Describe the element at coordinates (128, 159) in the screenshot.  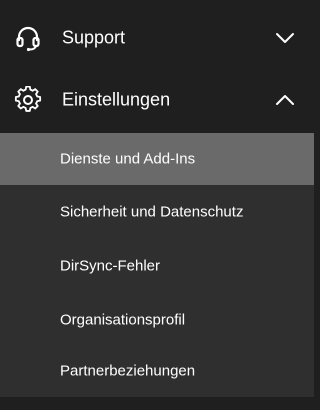
I see `submenu-item-label: Dienste und Add-Ins` at that location.